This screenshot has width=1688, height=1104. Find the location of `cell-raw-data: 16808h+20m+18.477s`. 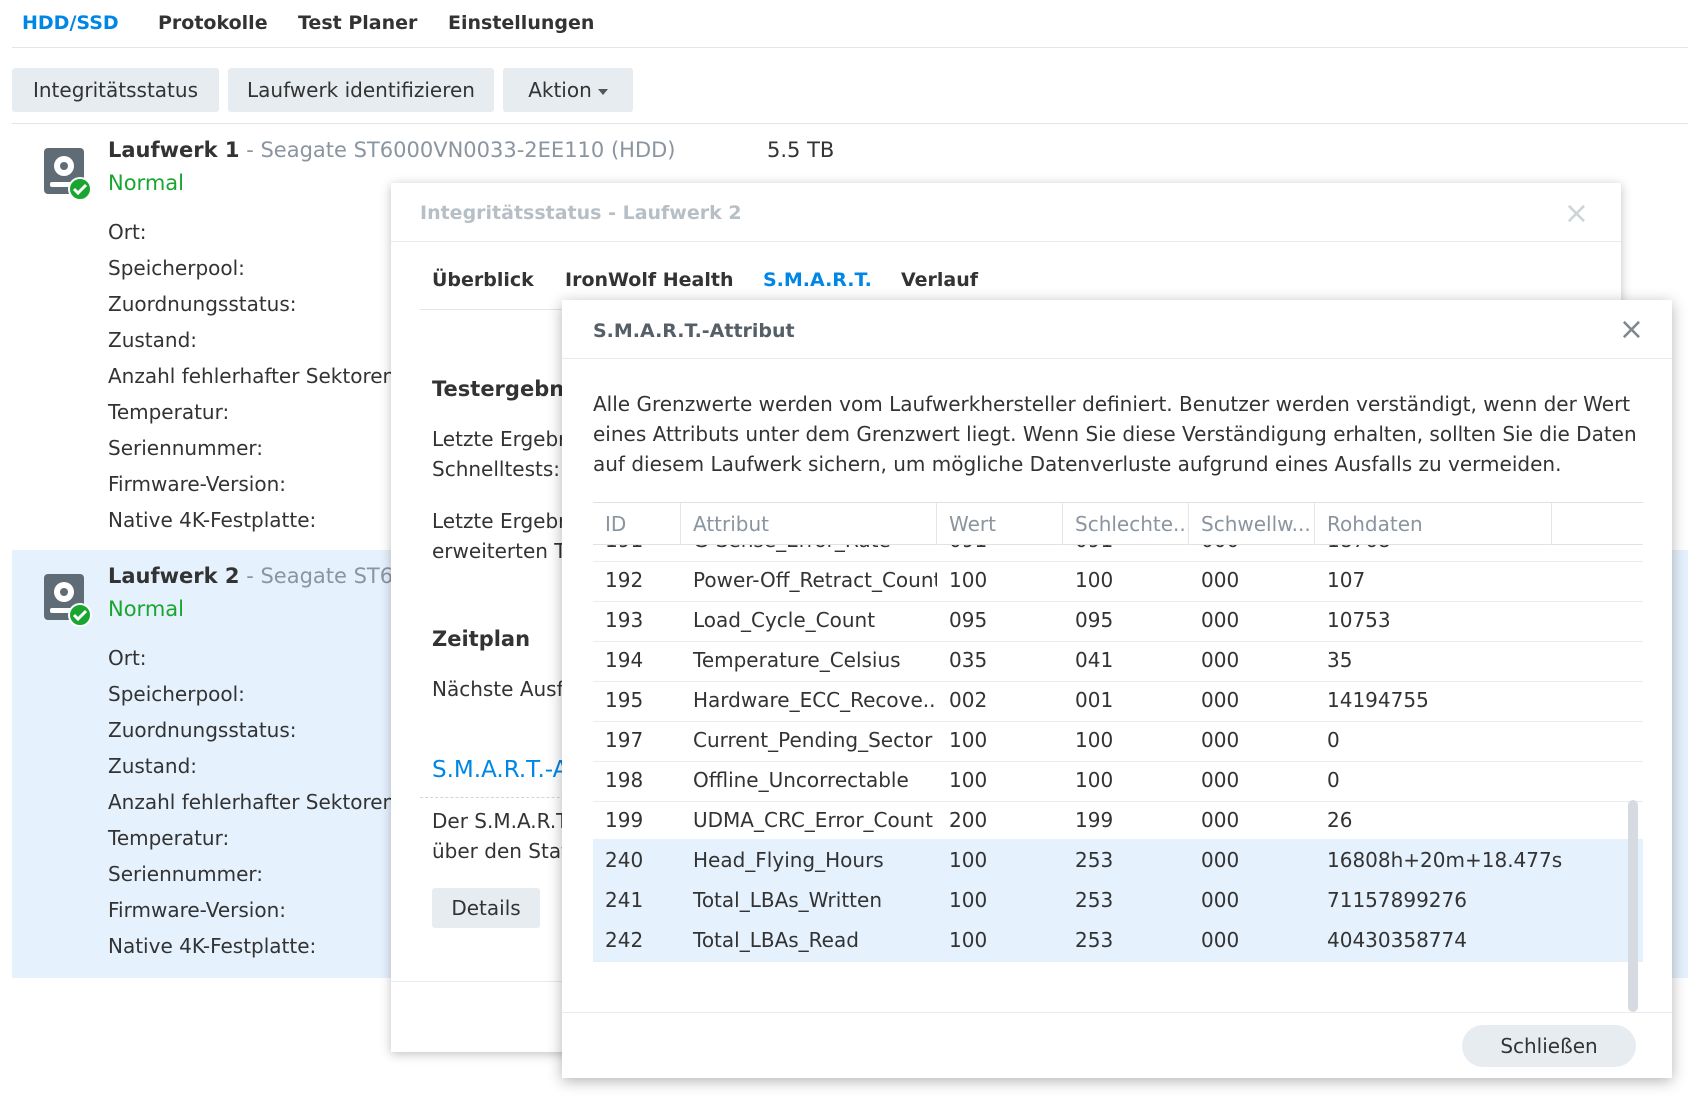

cell-raw-data: 16808h+20m+18.477s is located at coordinates (1445, 860).